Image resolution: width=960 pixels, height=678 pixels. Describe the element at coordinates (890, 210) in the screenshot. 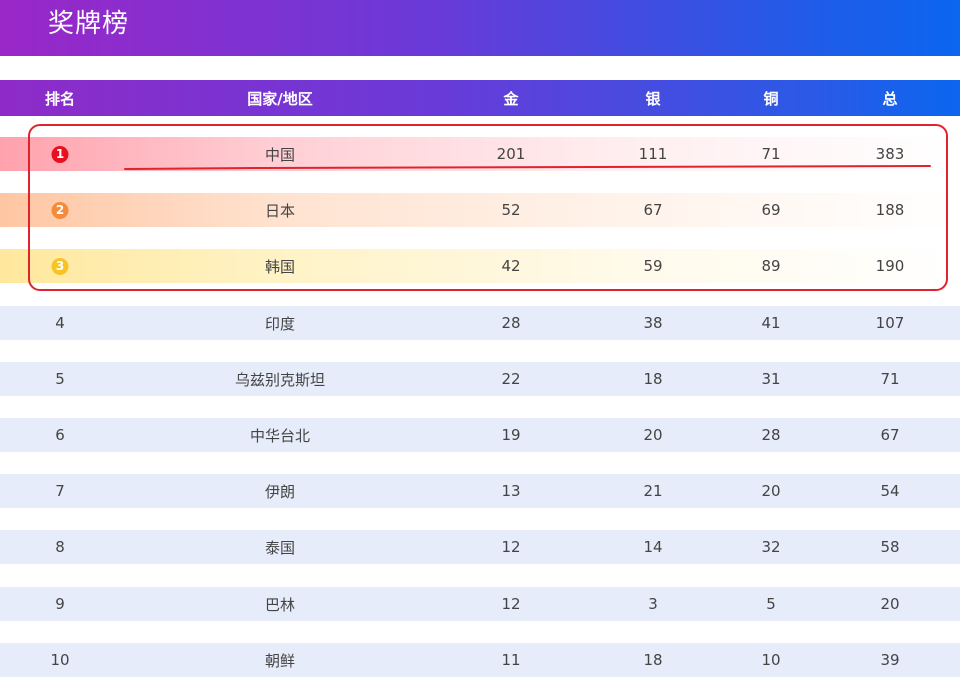

I see `cell-total: 188` at that location.